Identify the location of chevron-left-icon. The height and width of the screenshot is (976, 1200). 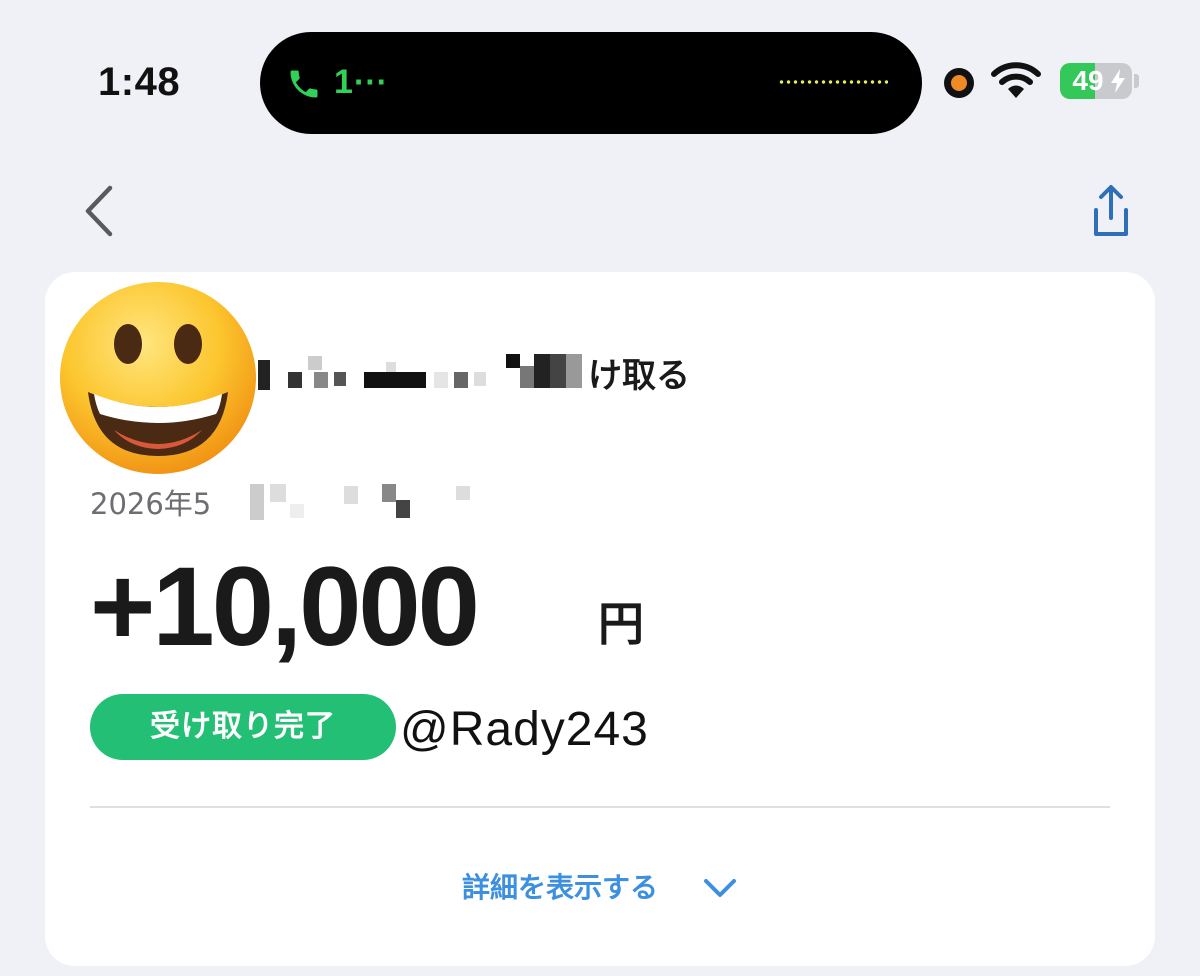
(99, 211).